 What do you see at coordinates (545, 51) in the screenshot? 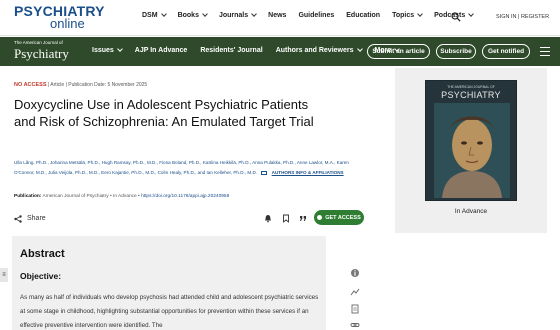
I see `menu-icon` at bounding box center [545, 51].